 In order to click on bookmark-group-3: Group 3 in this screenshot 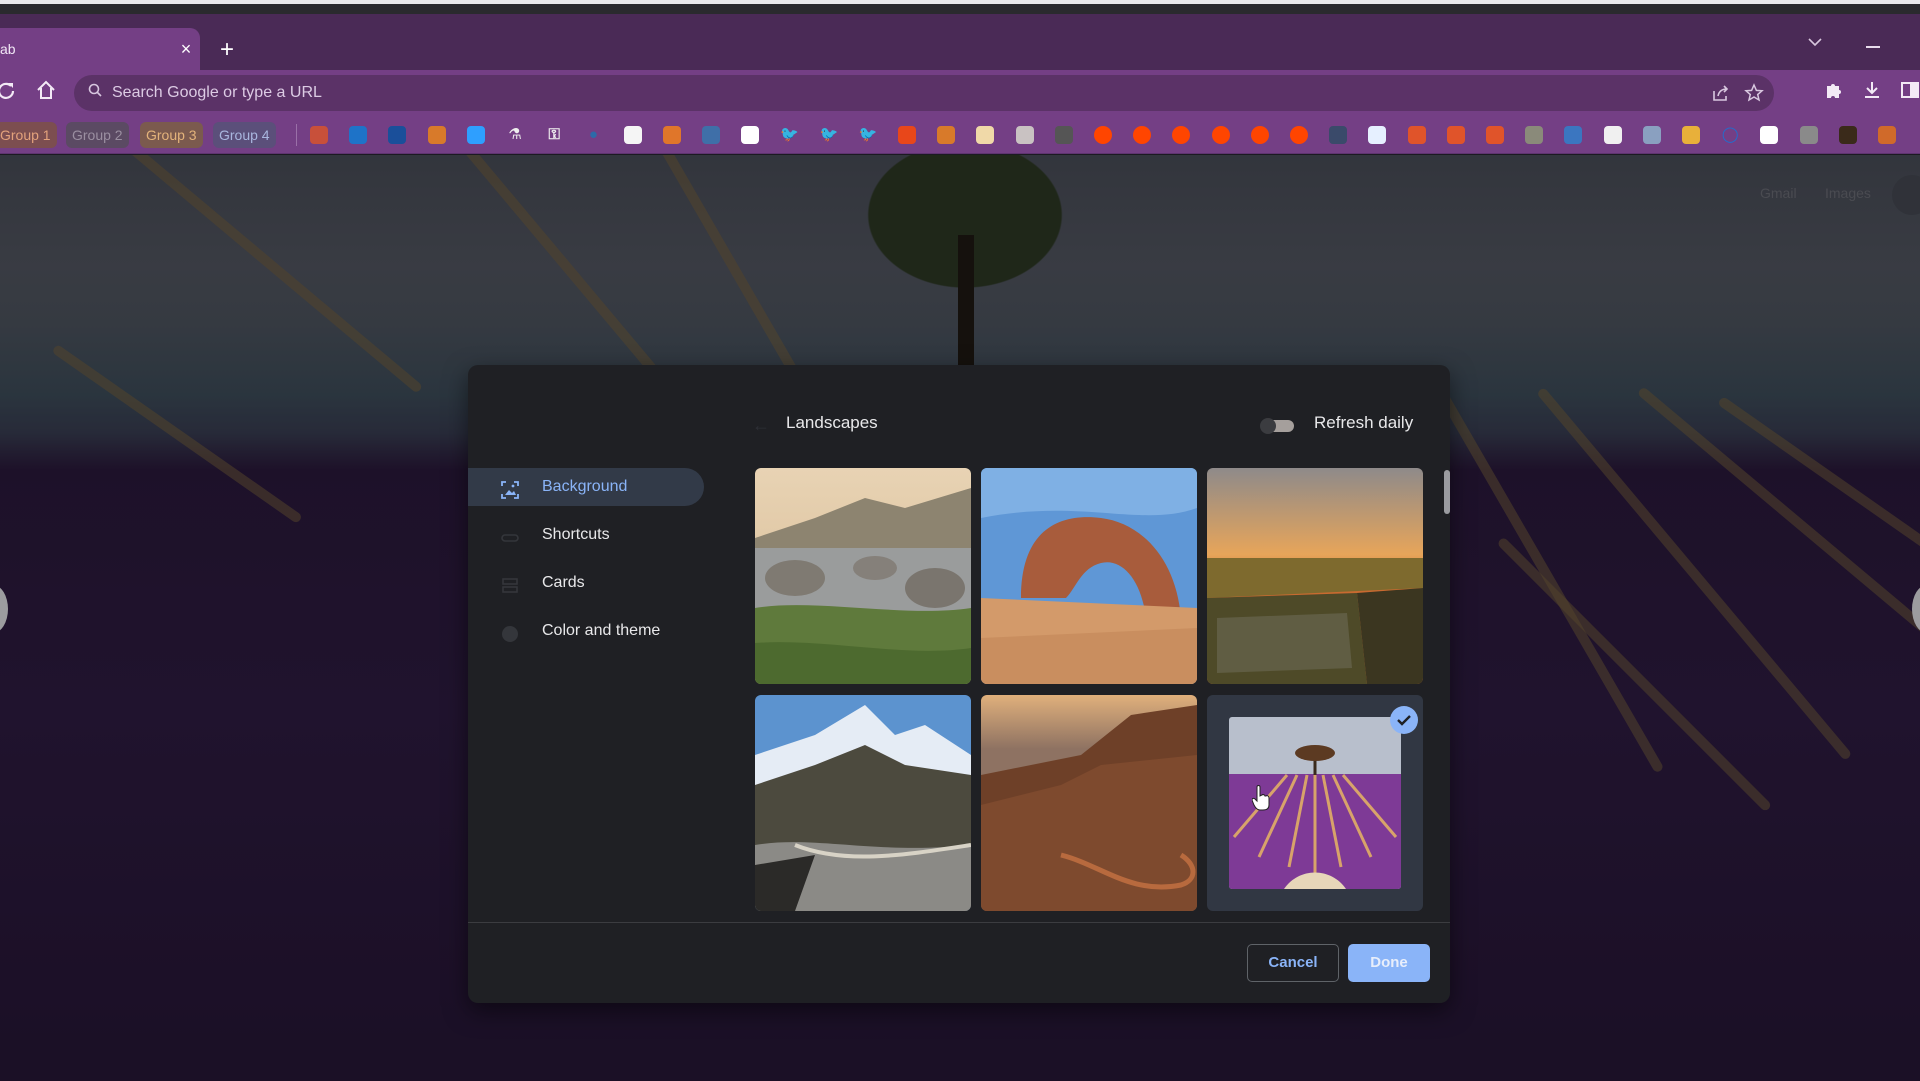, I will do `click(171, 135)`.